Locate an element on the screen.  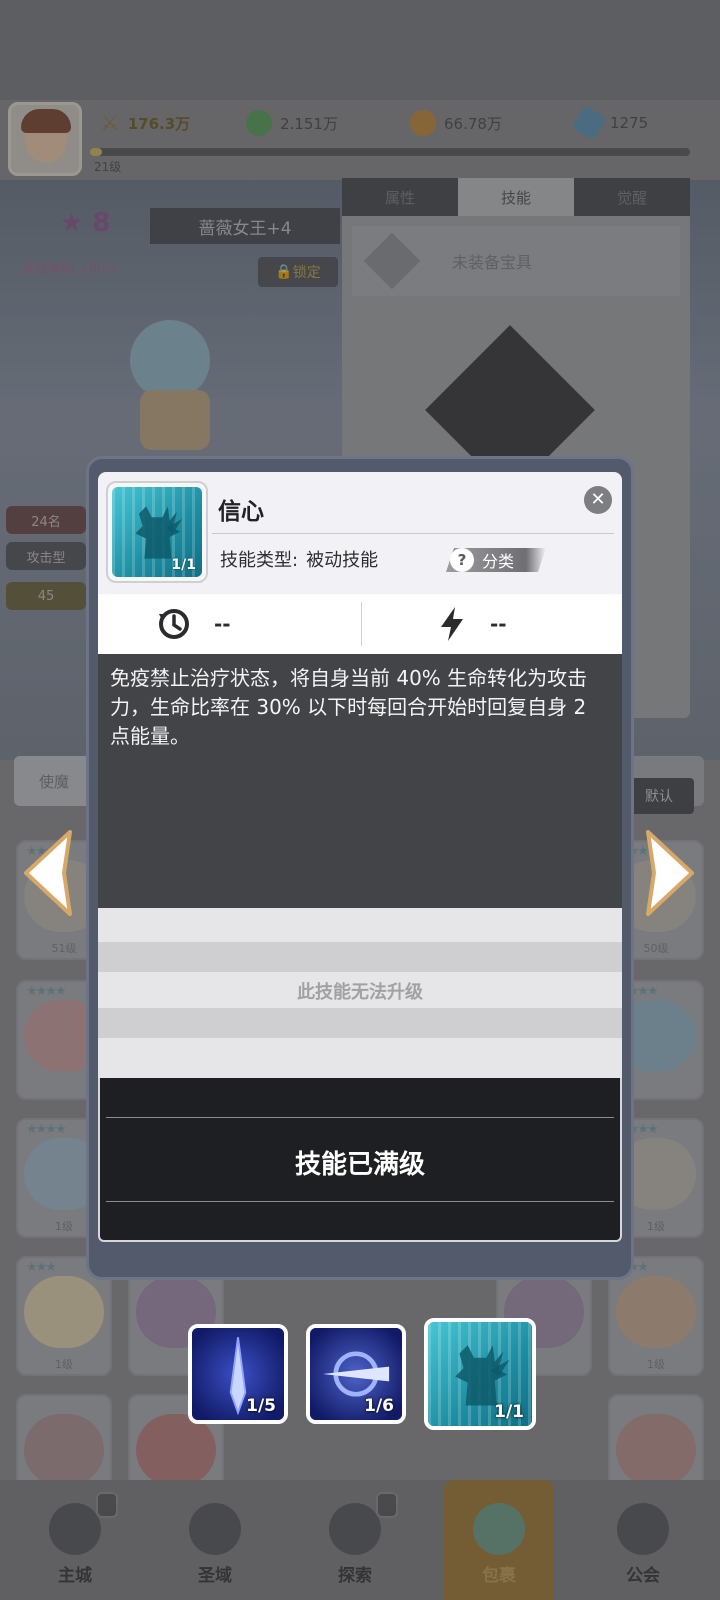
cooldown-value: -- is located at coordinates (222, 624).